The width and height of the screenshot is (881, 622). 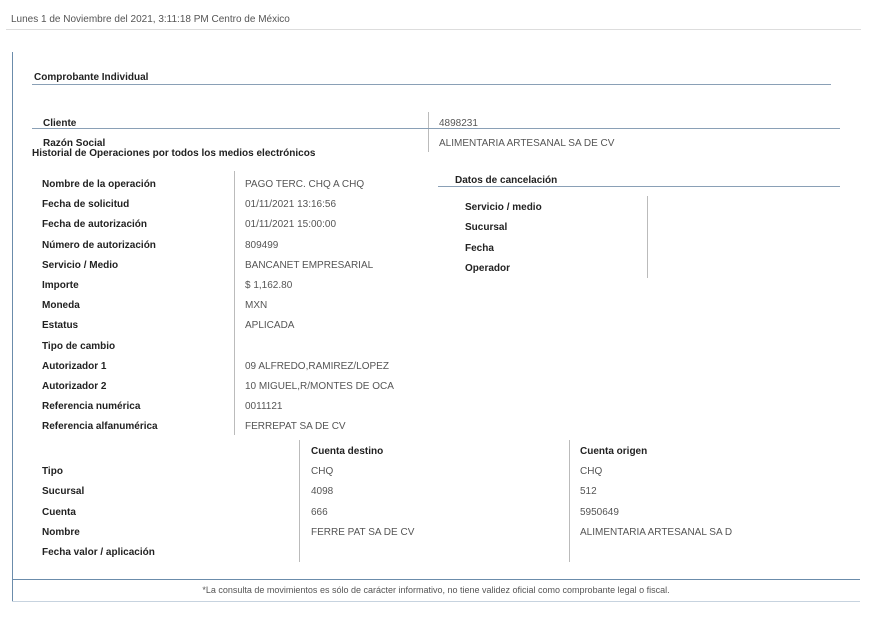 I want to click on operation-value: PAGO TERC. CHQ A CHQ, so click(x=305, y=184).